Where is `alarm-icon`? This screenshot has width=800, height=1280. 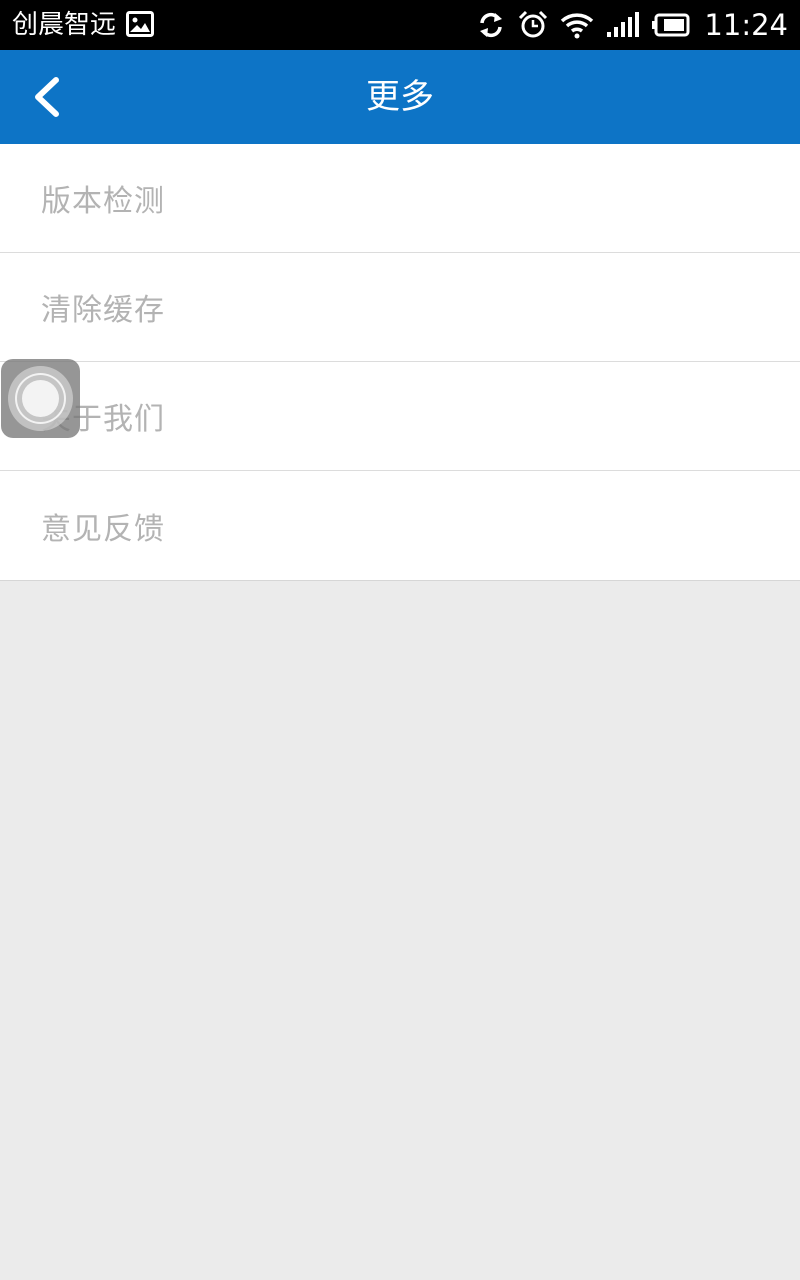
alarm-icon is located at coordinates (533, 24).